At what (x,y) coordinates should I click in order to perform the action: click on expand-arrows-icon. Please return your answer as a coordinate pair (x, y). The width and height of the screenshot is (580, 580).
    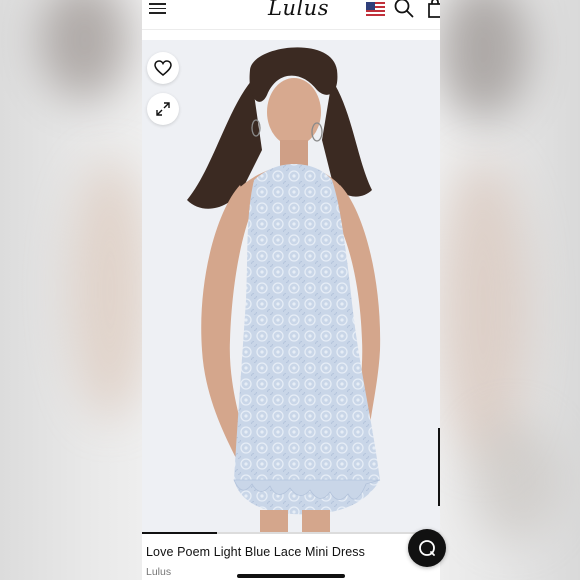
    Looking at the image, I should click on (163, 109).